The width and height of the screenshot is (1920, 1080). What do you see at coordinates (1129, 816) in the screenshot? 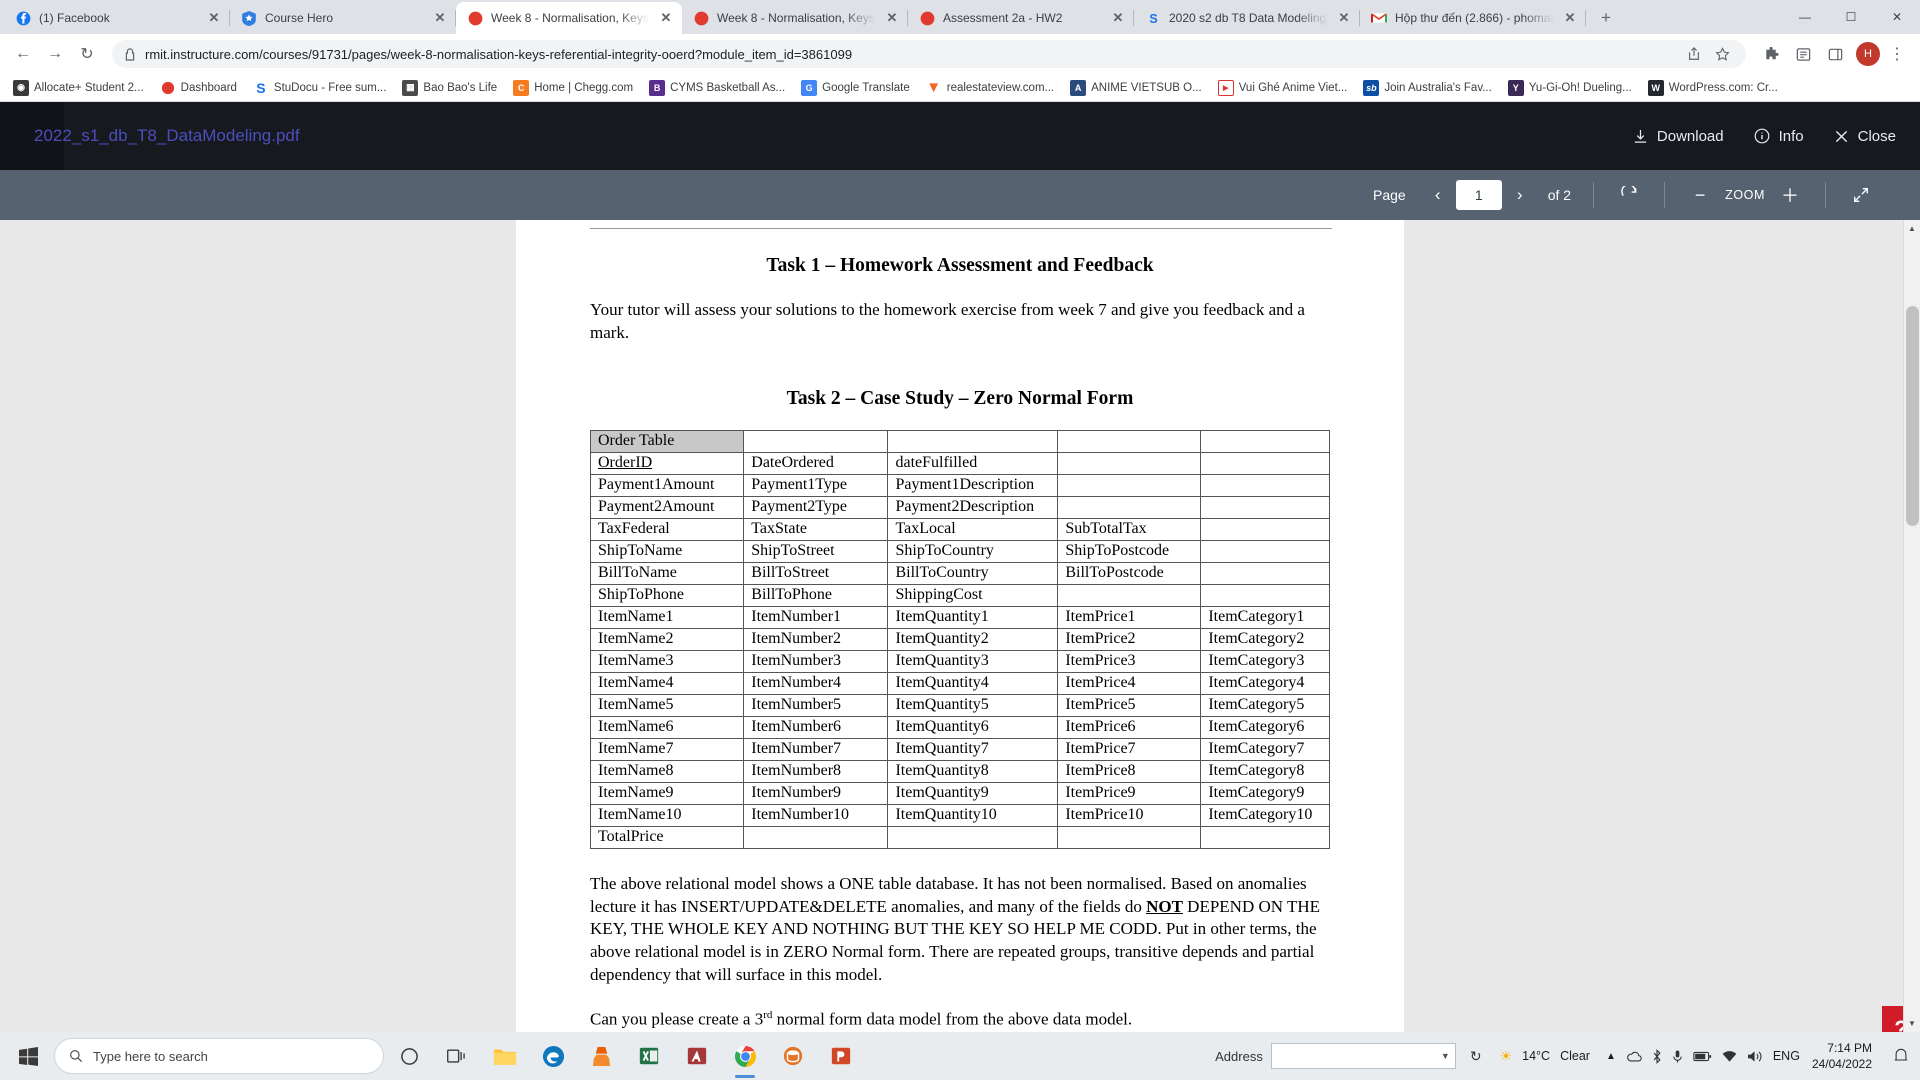
I see `order-table-cell: ItemPrice10` at bounding box center [1129, 816].